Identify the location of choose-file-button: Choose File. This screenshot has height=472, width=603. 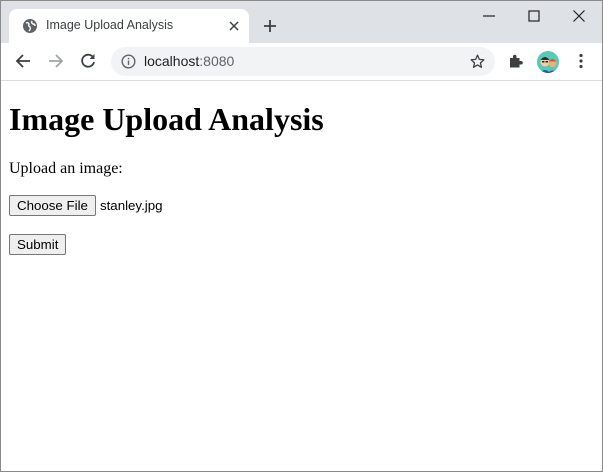
(52, 205).